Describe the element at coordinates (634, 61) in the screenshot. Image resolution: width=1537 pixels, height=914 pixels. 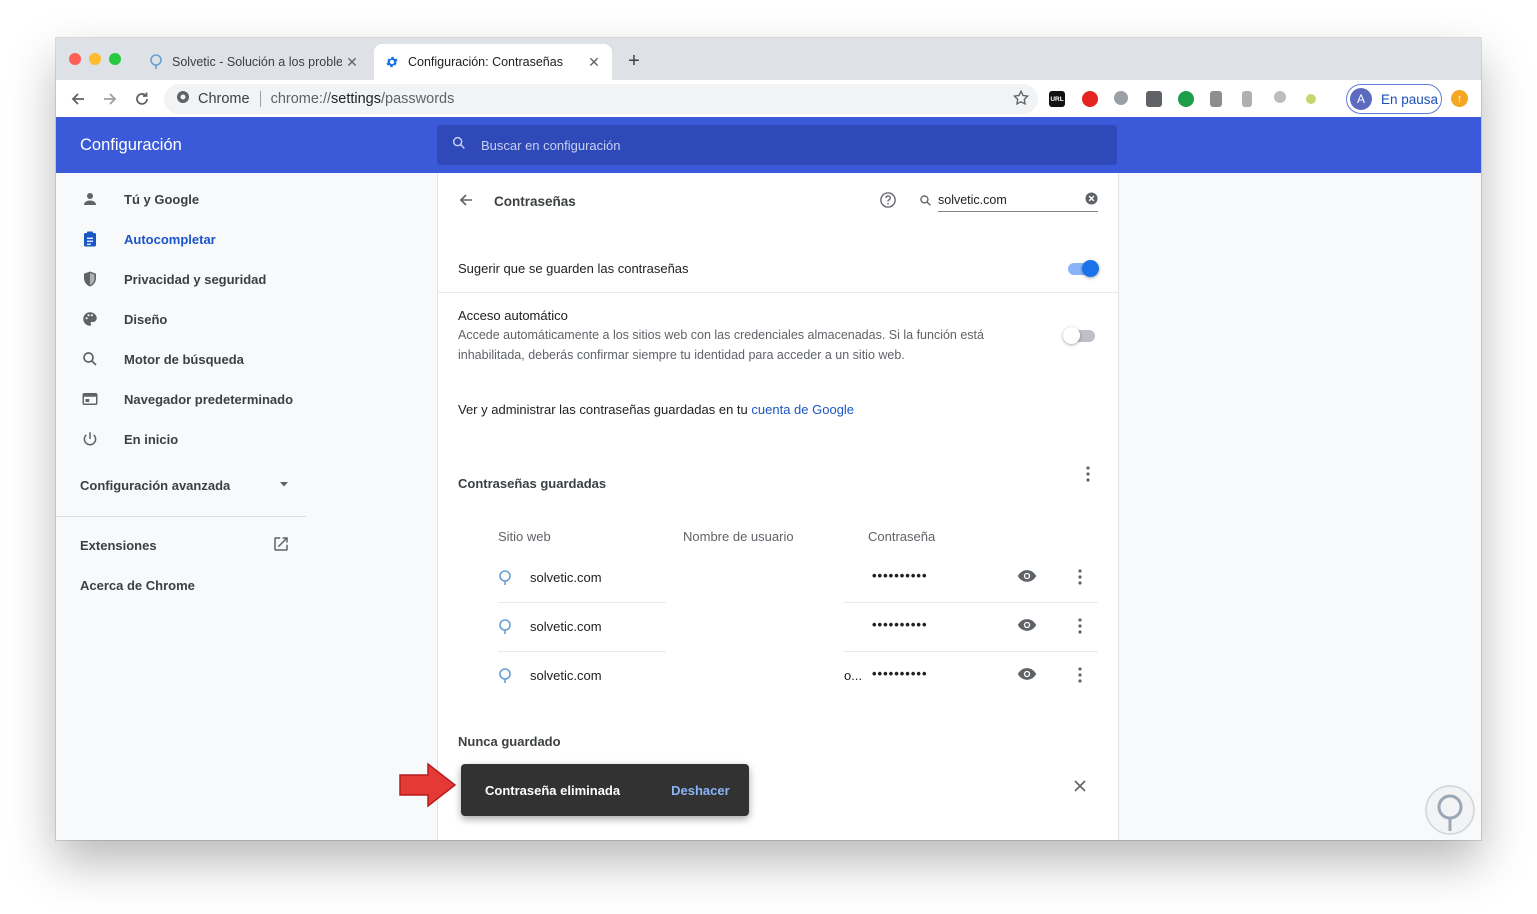
I see `new-tab-button: +` at that location.